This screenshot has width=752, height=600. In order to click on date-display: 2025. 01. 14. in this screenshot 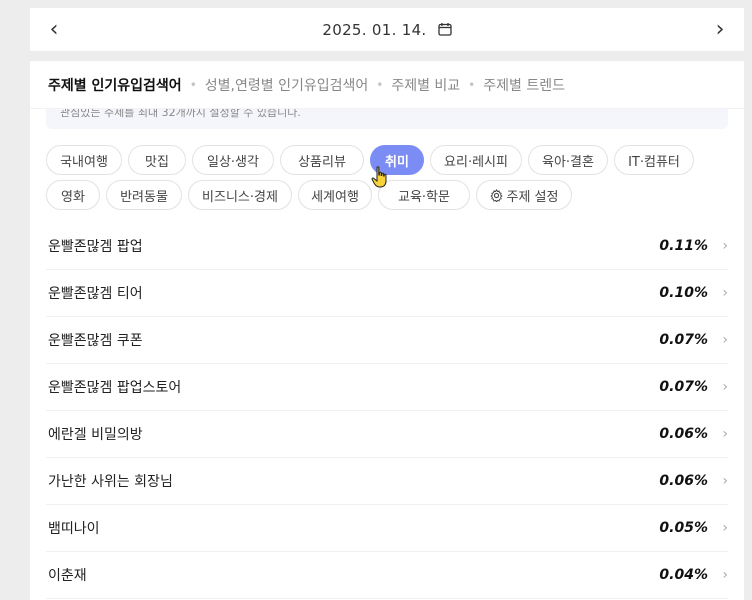, I will do `click(387, 29)`.